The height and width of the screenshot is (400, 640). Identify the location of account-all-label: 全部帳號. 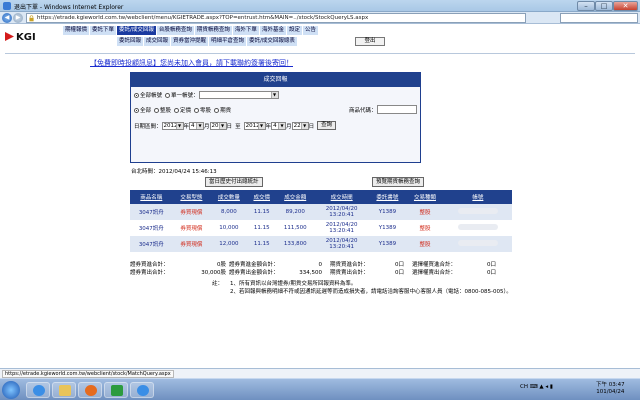
(151, 96).